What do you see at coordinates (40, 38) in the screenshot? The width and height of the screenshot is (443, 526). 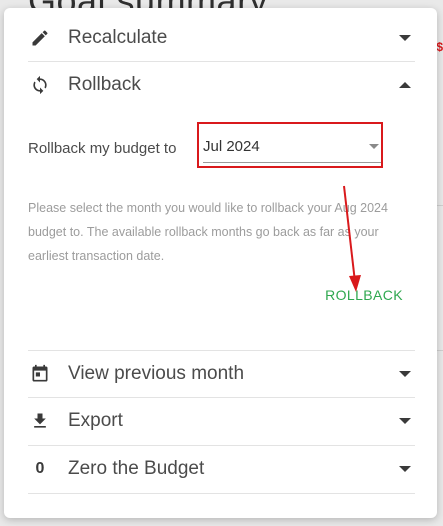 I see `pencil-icon` at bounding box center [40, 38].